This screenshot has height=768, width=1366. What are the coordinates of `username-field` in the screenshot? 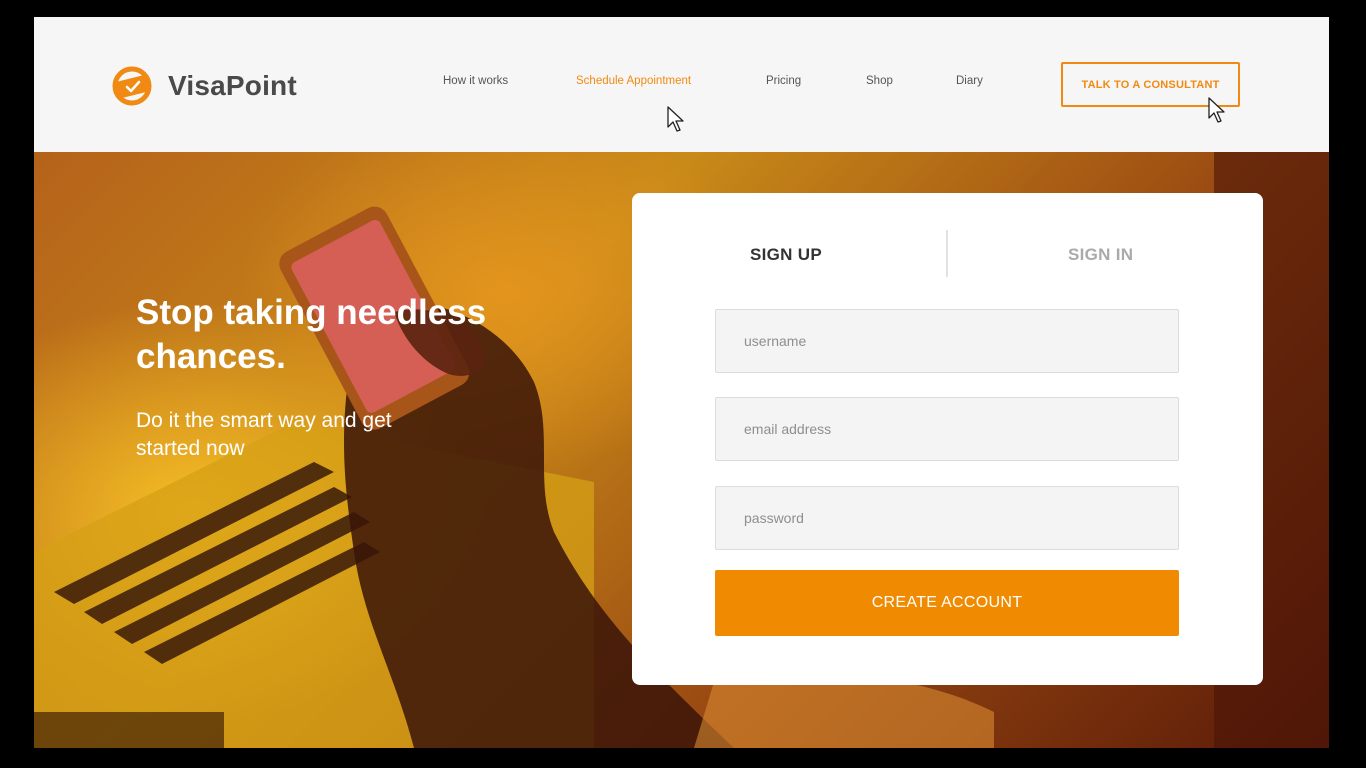 It's located at (947, 341).